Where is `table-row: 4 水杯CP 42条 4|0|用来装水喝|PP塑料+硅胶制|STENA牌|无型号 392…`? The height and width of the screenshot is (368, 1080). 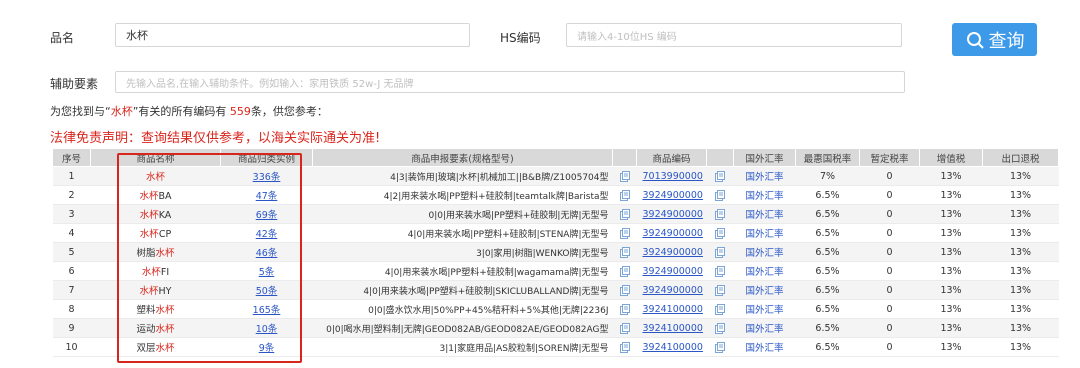
table-row: 4 水杯CP 42条 4|0|用来装水喝|PP塑料+硅胶制|STENA牌|无型号 392… is located at coordinates (555, 233).